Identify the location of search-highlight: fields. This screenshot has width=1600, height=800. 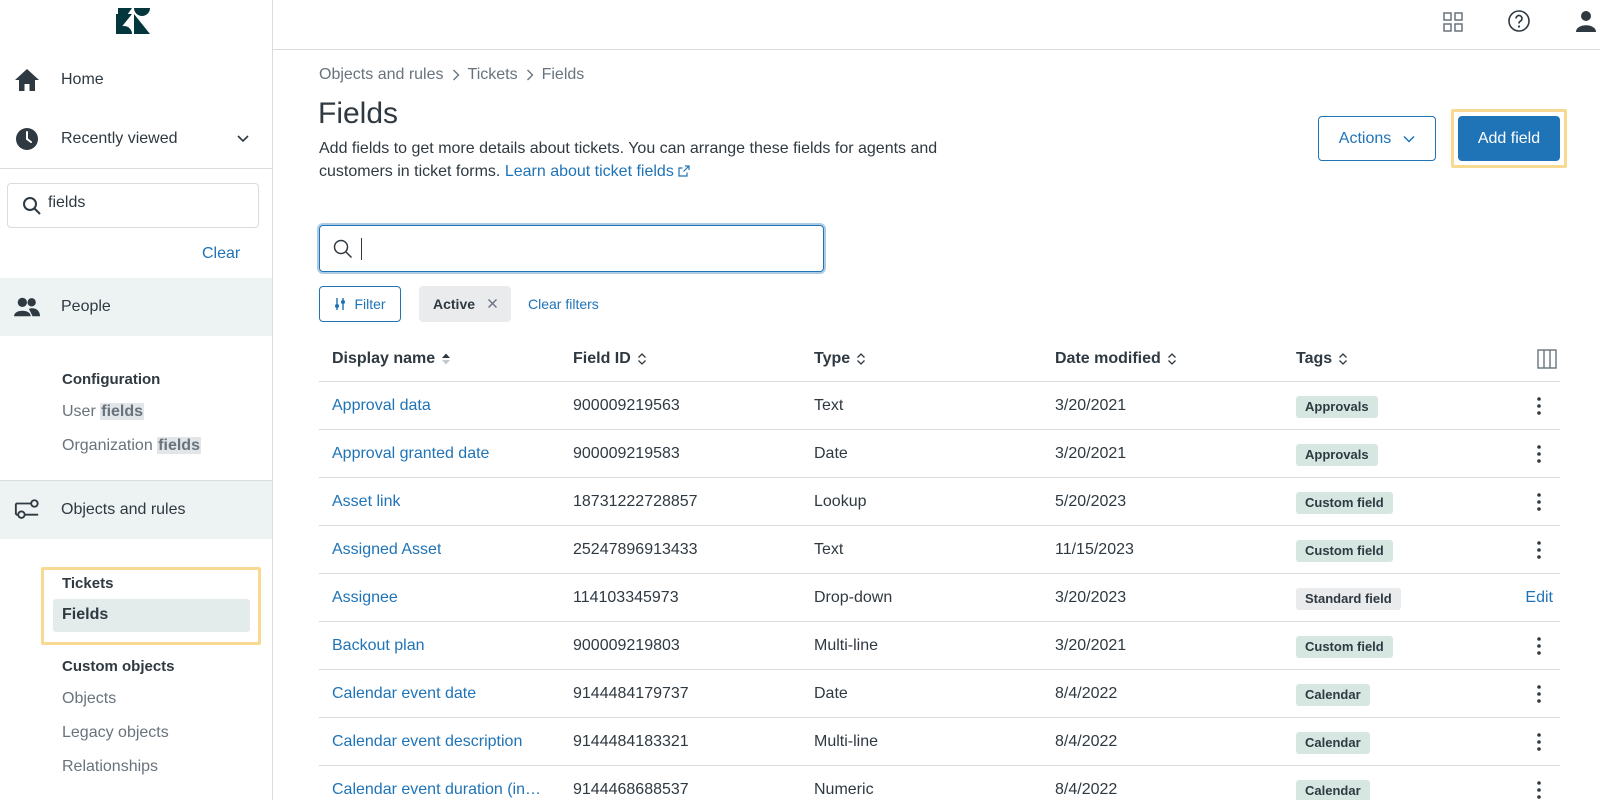
(122, 411).